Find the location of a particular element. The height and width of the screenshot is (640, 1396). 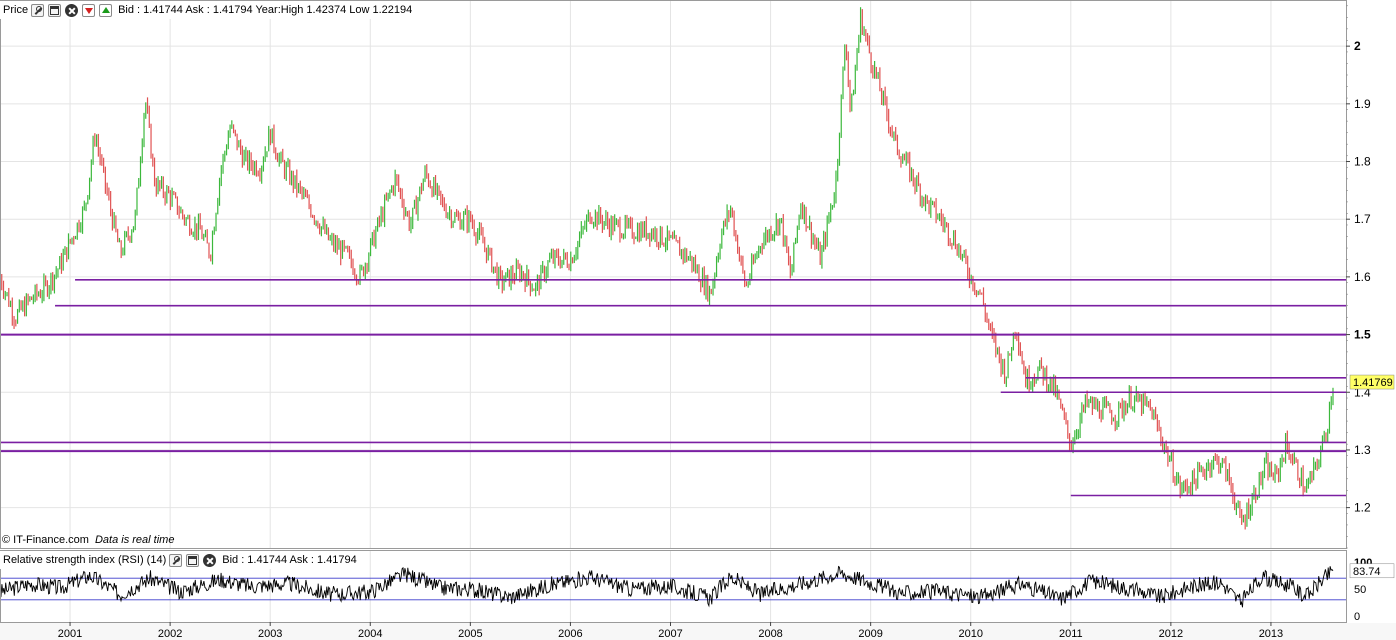

price-panel-title: Price is located at coordinates (16, 10).